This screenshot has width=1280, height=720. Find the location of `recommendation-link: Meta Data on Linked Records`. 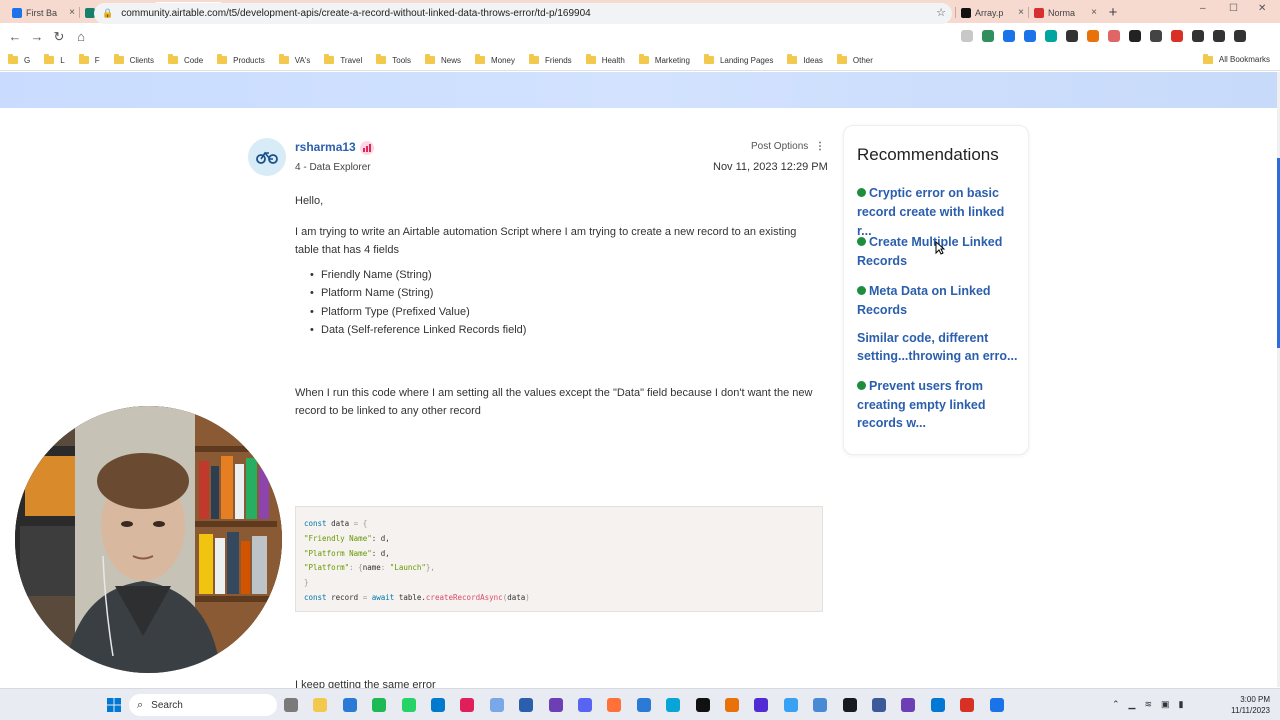

recommendation-link: Meta Data on Linked Records is located at coordinates (939, 301).